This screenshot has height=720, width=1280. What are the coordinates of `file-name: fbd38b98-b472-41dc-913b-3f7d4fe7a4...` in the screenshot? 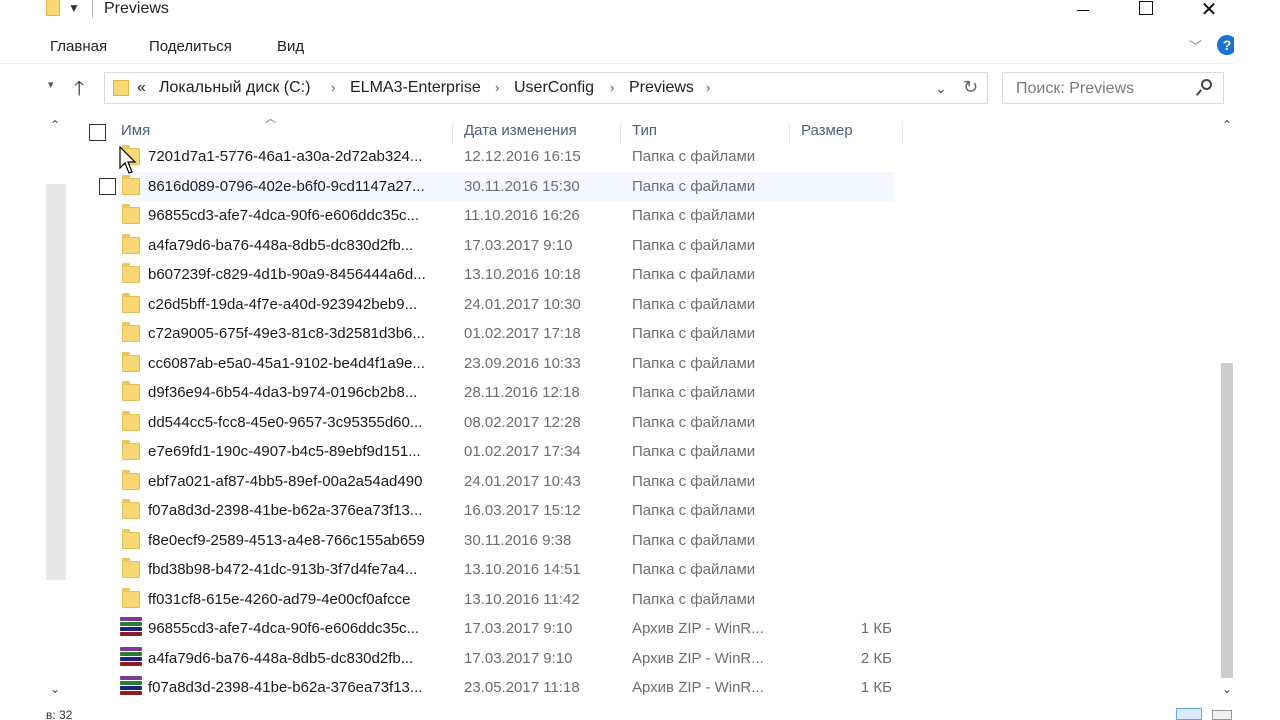 It's located at (283, 569).